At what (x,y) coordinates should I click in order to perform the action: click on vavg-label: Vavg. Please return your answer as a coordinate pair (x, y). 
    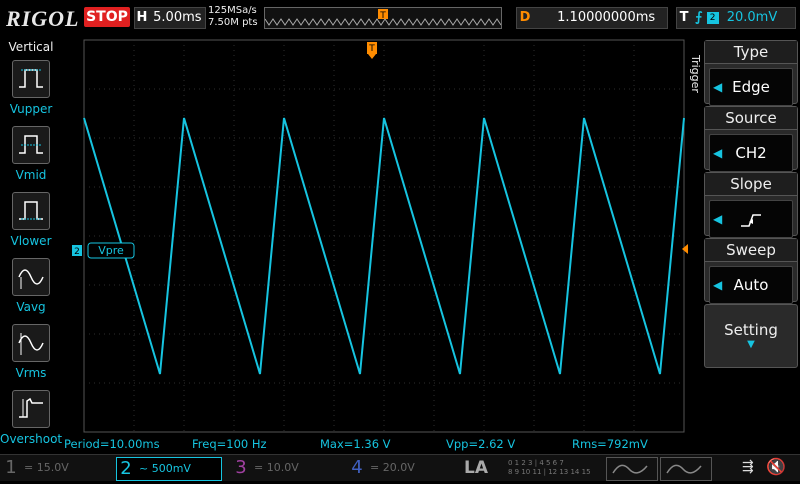
    Looking at the image, I should click on (31, 307).